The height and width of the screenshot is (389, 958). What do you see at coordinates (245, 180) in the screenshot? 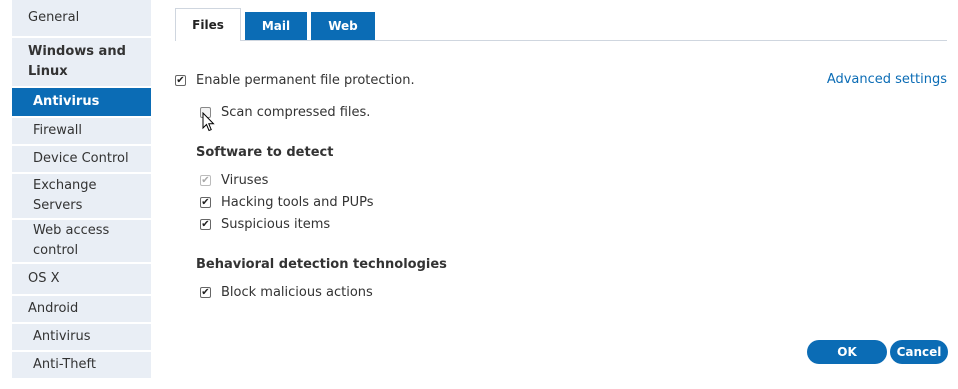
I see `viruses-label: Viruses` at bounding box center [245, 180].